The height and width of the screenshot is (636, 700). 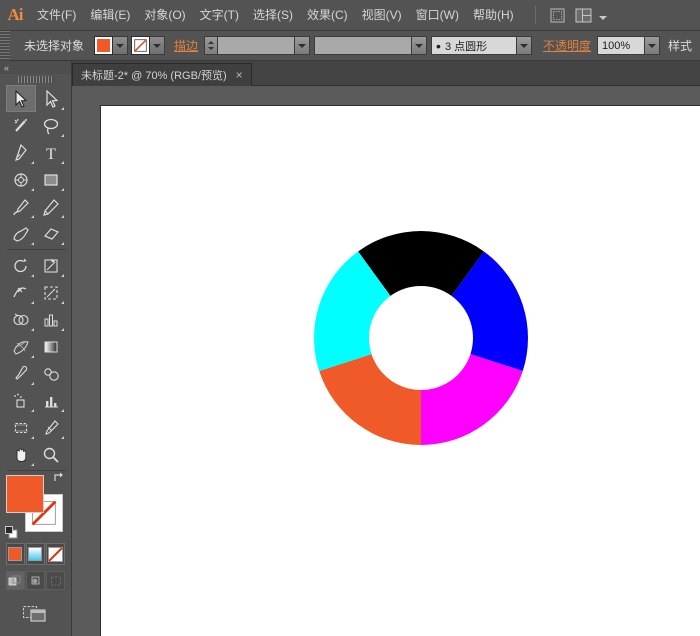 I want to click on direct-selection-tool, so click(x=51, y=98).